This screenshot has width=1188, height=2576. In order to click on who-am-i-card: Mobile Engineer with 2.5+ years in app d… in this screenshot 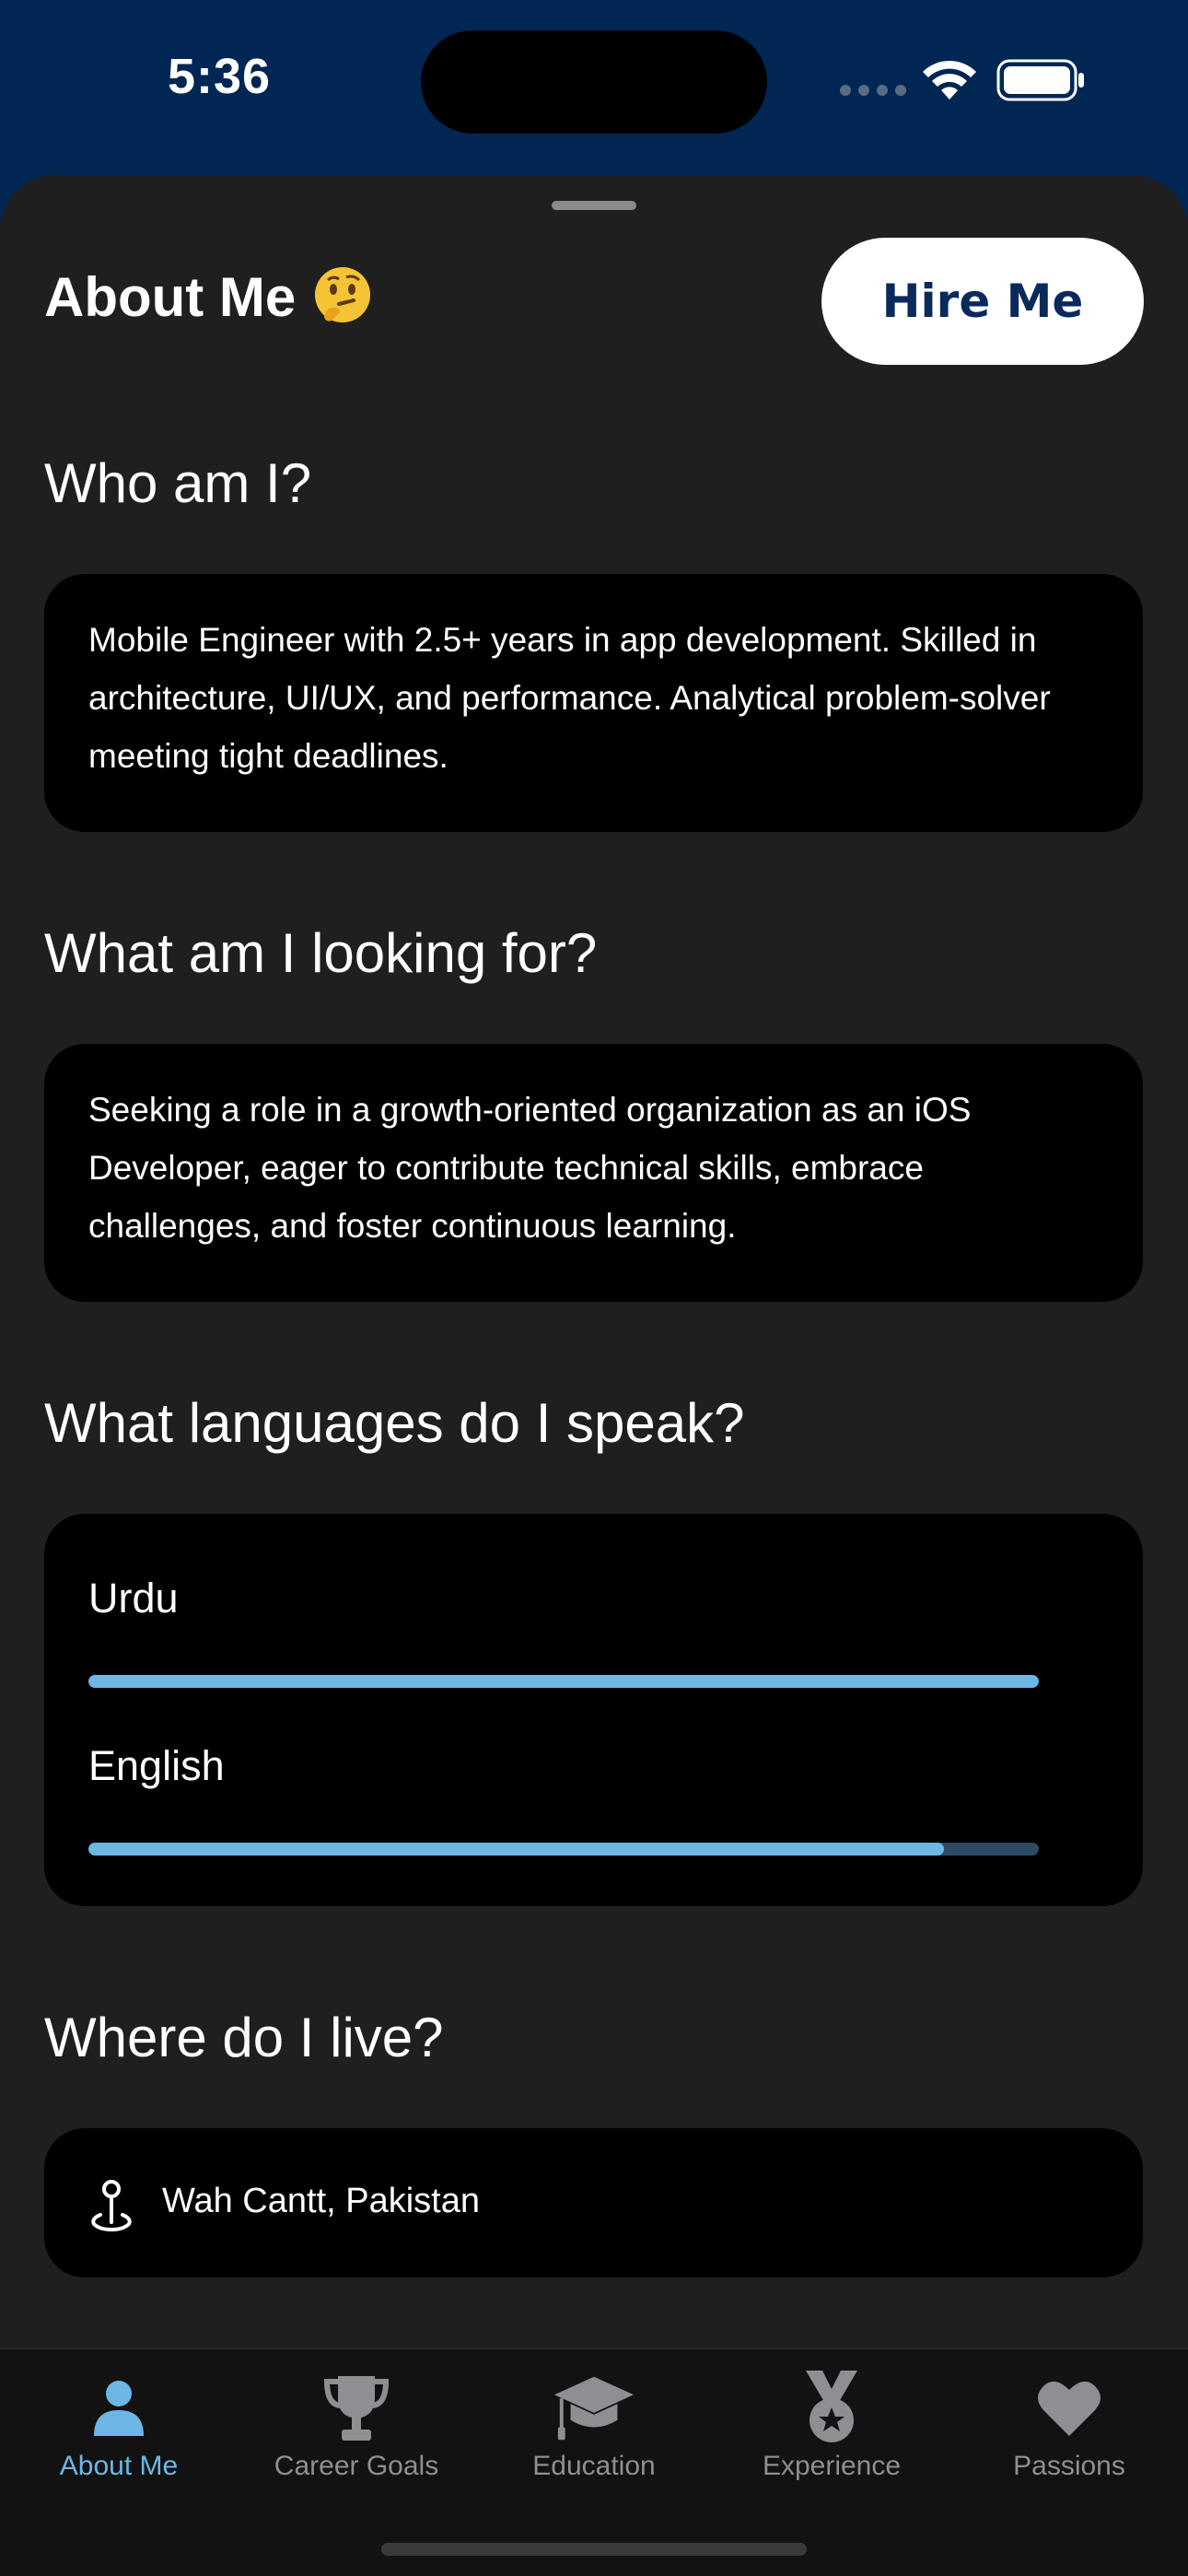, I will do `click(593, 703)`.